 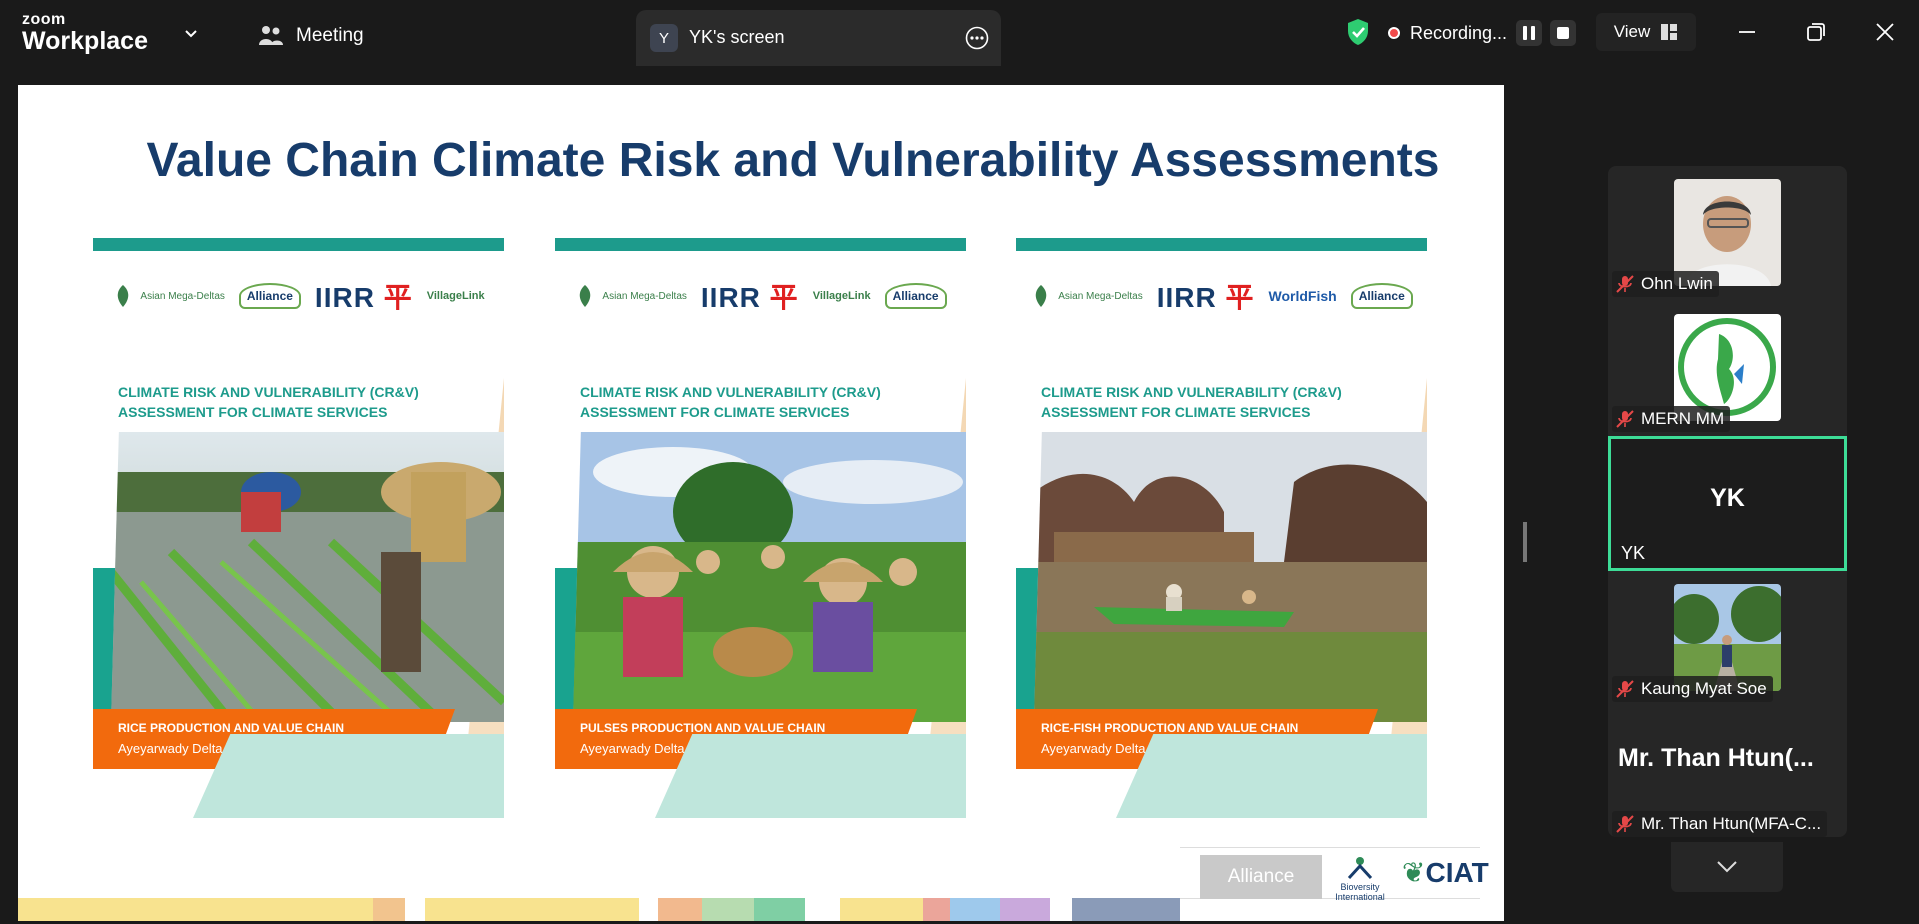 I want to click on logo-text: IIRR, so click(x=1186, y=297).